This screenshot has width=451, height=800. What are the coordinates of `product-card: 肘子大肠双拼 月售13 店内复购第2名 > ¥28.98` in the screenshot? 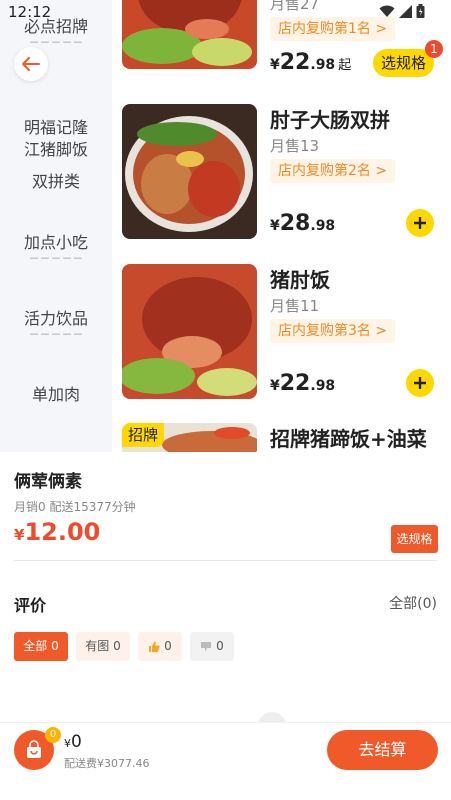 It's located at (282, 171).